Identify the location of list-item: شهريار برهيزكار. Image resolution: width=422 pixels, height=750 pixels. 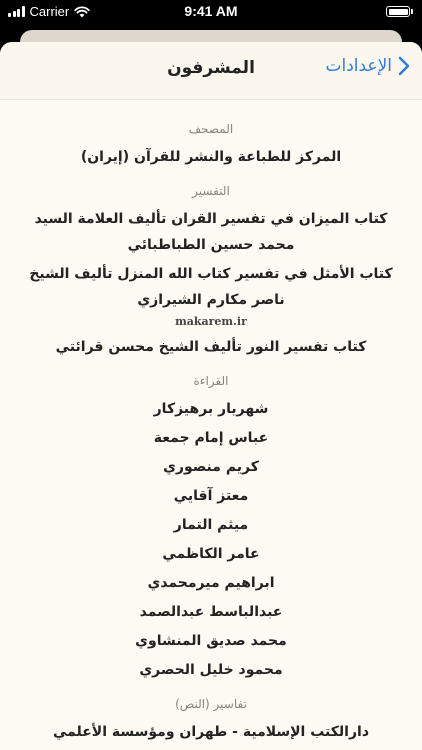
(211, 409).